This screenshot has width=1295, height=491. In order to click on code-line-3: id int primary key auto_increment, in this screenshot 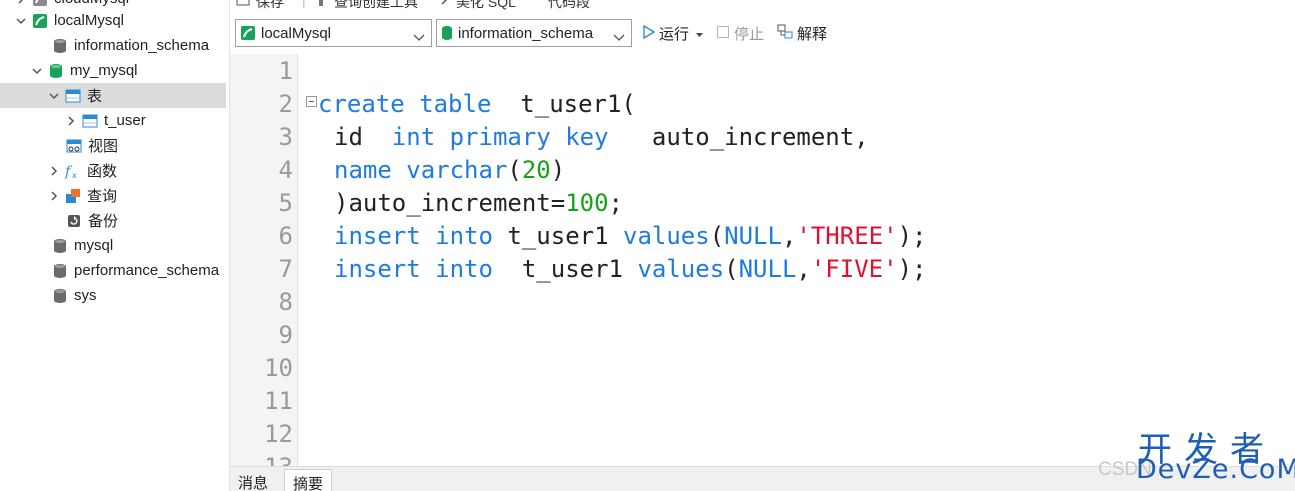, I will do `click(601, 137)`.